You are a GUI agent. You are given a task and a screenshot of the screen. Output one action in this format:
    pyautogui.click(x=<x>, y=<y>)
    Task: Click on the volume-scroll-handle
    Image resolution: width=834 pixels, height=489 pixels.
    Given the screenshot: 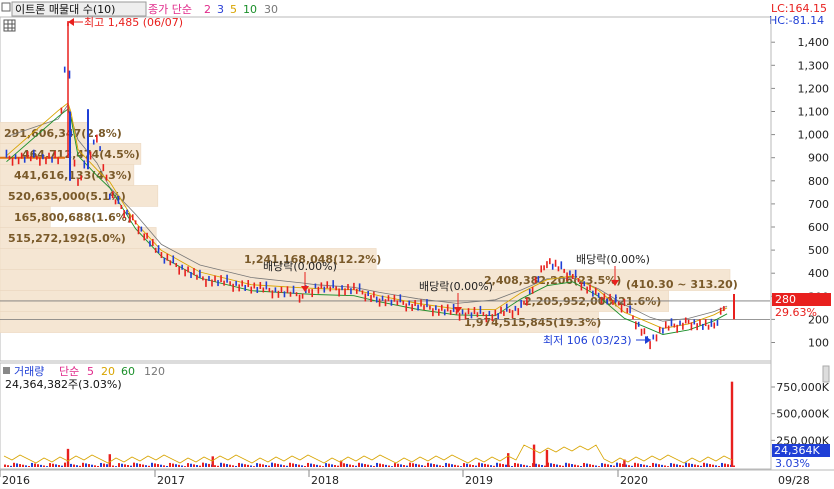 What is the action you would take?
    pyautogui.click(x=826, y=374)
    